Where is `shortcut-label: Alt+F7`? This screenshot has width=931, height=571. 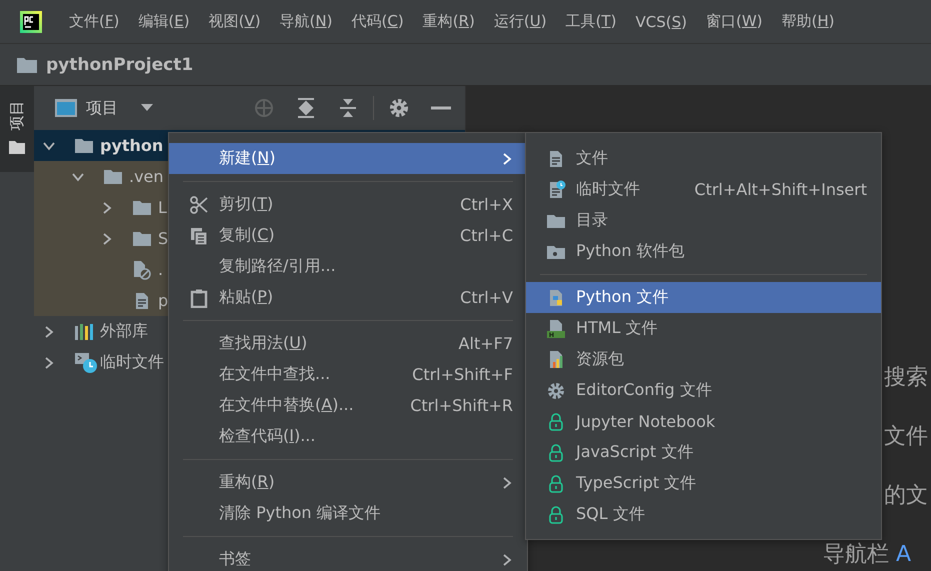 shortcut-label: Alt+F7 is located at coordinates (485, 343).